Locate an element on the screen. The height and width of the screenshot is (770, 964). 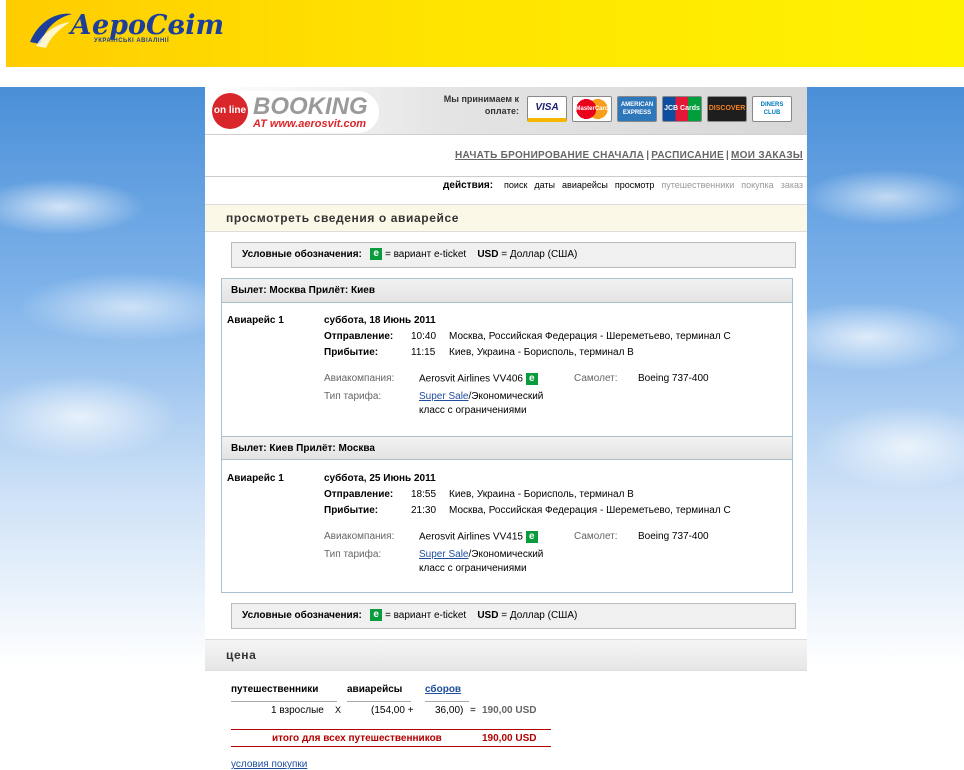
step-purchase: покупка is located at coordinates (757, 185).